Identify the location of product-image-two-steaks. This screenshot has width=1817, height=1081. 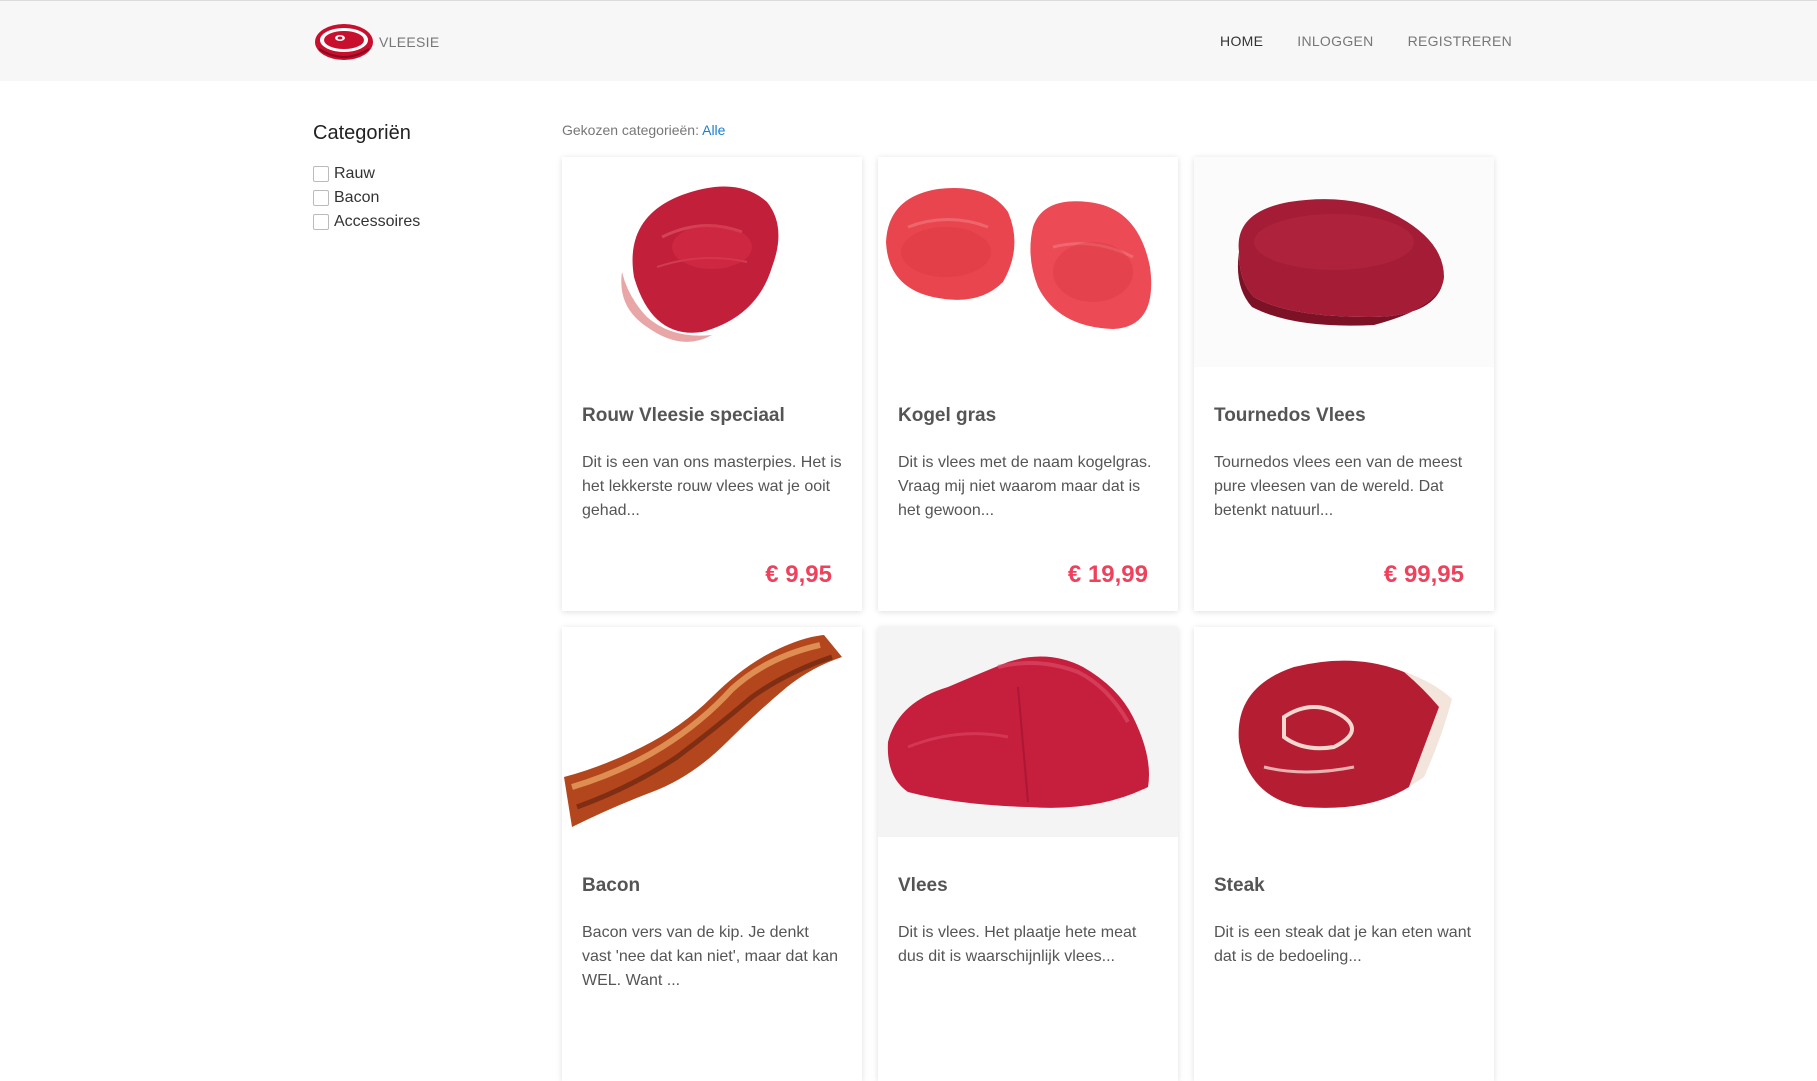
(1028, 262).